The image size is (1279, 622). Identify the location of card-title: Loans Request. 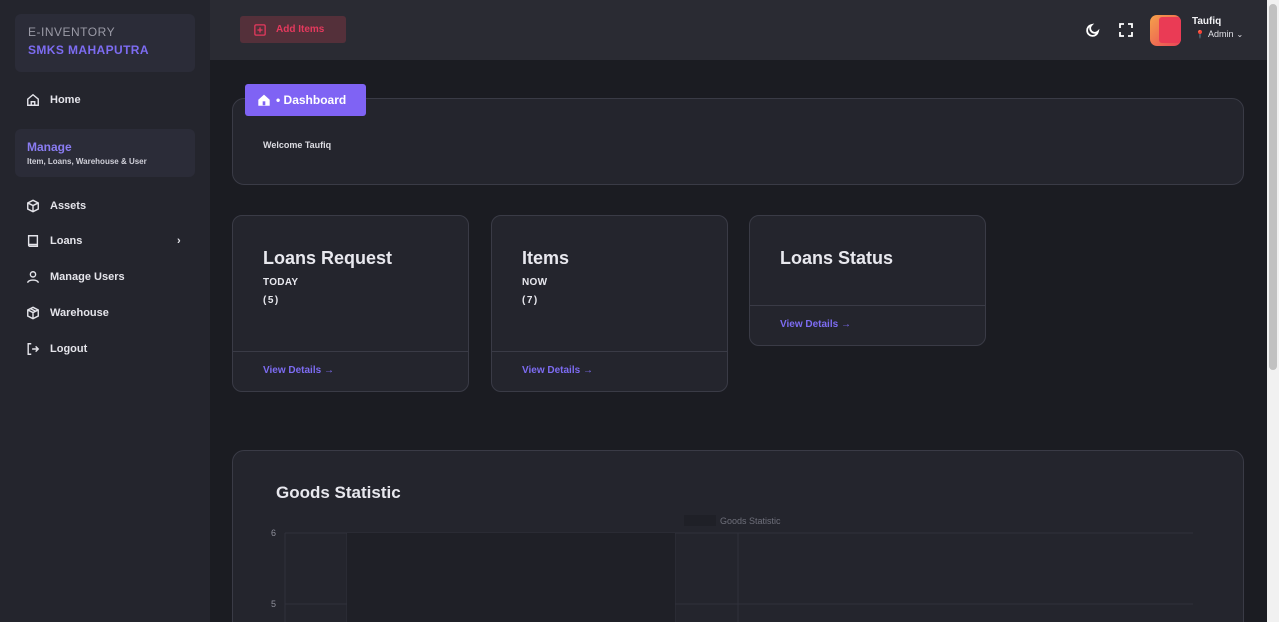
(328, 258).